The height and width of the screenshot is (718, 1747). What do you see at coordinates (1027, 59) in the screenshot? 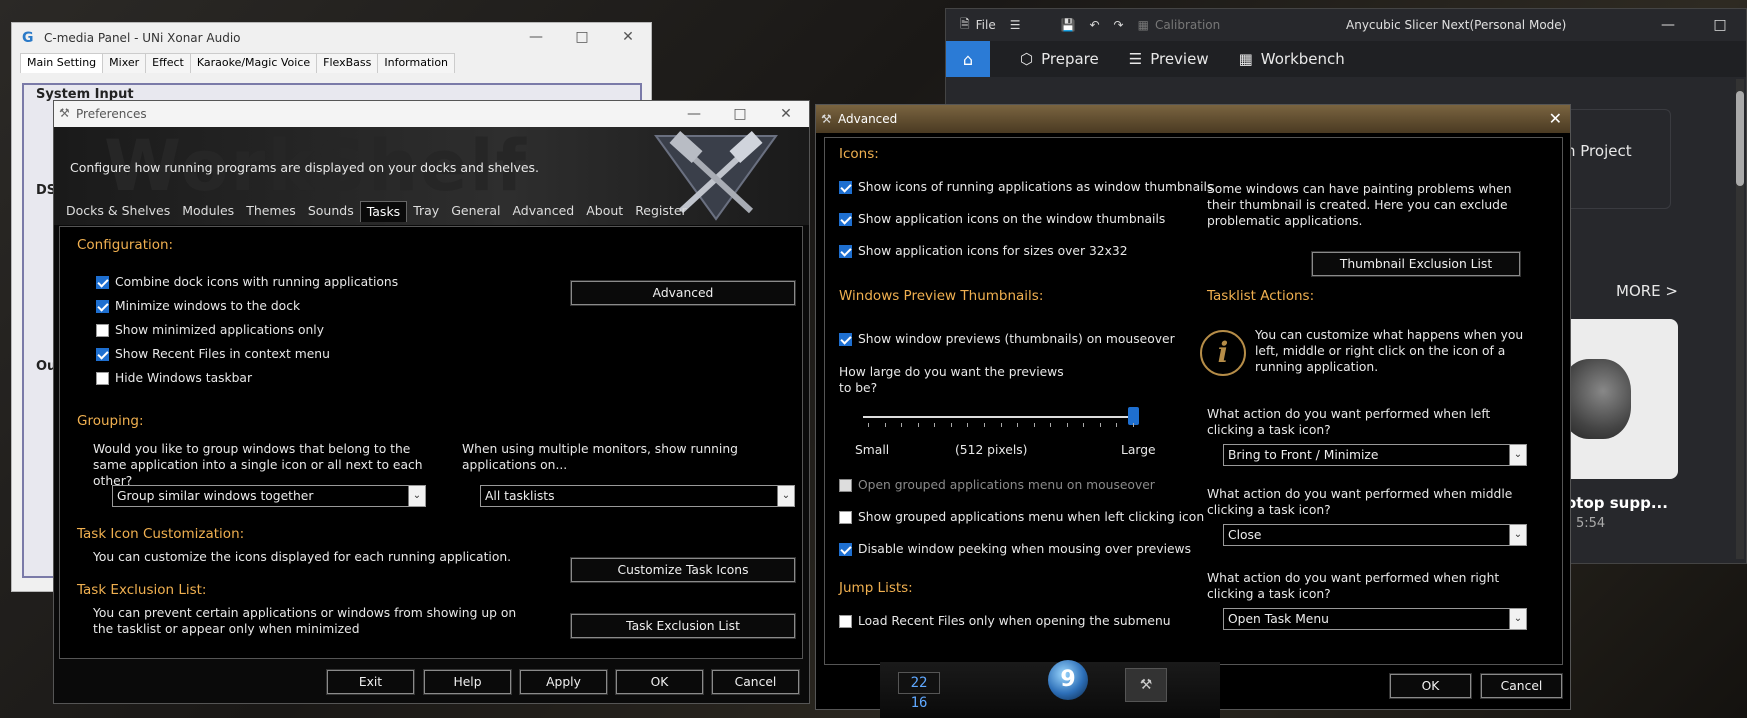
I see `cube-icon: ⬡` at bounding box center [1027, 59].